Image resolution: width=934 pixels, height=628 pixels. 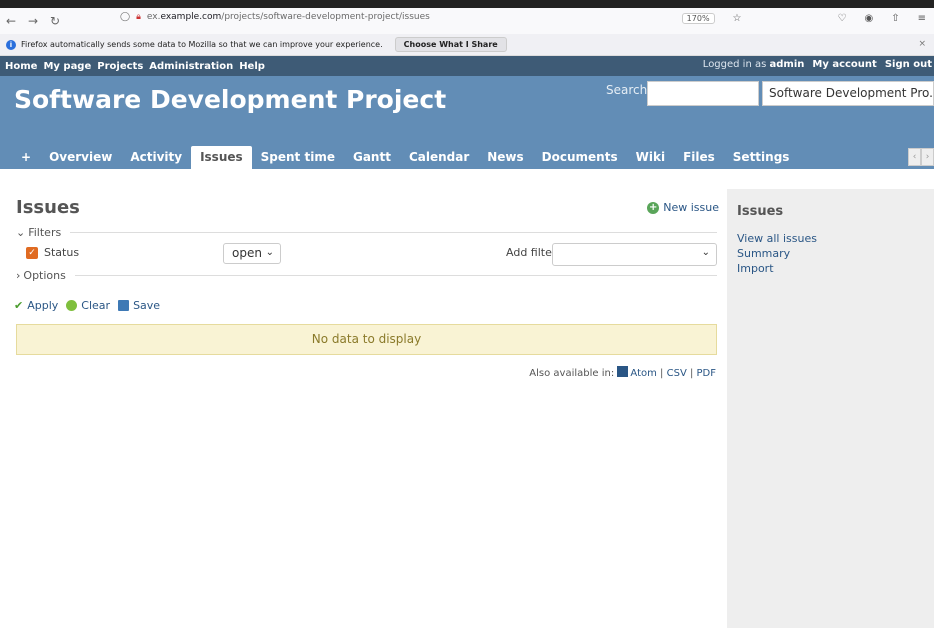 I want to click on feed-icon, so click(x=623, y=371).